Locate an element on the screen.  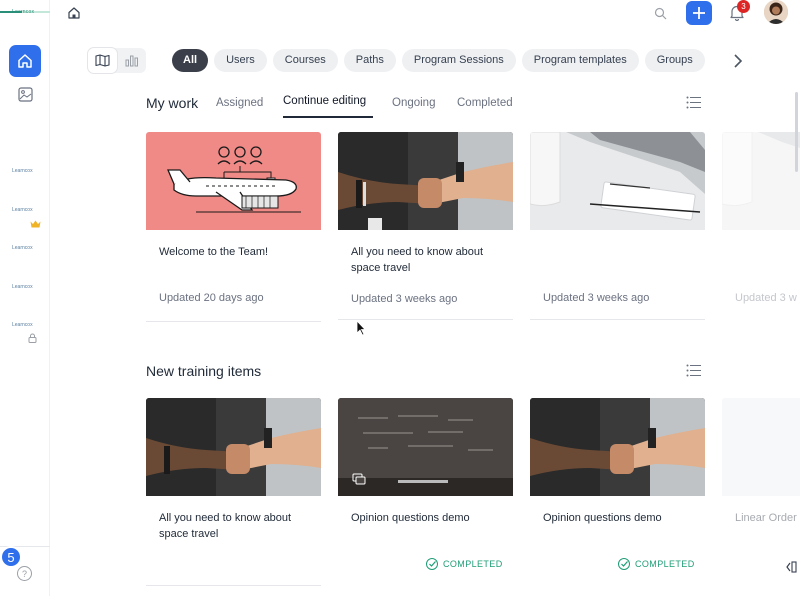
question-type-icon is located at coordinates (359, 481).